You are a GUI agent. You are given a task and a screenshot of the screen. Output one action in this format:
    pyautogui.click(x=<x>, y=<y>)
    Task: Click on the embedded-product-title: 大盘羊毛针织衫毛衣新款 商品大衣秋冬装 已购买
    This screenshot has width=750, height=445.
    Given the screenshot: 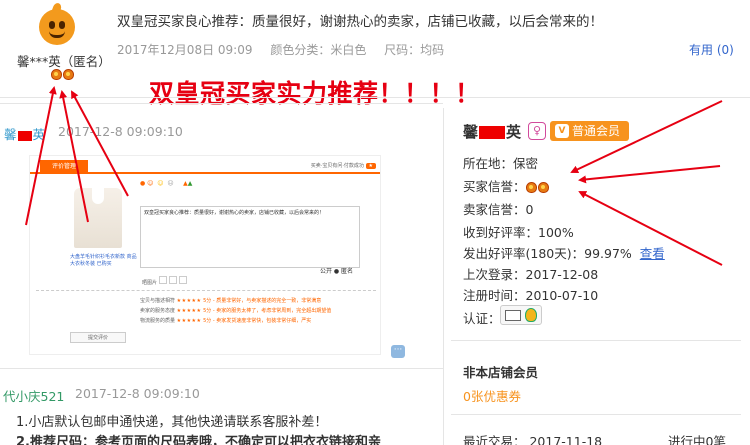 What is the action you would take?
    pyautogui.click(x=103, y=260)
    